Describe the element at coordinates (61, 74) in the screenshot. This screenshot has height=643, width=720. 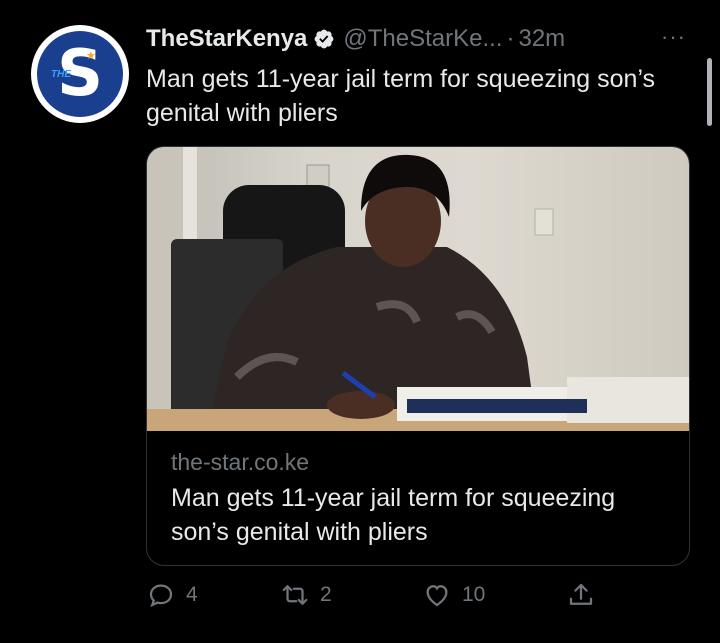
I see `avatar-tag: THE` at that location.